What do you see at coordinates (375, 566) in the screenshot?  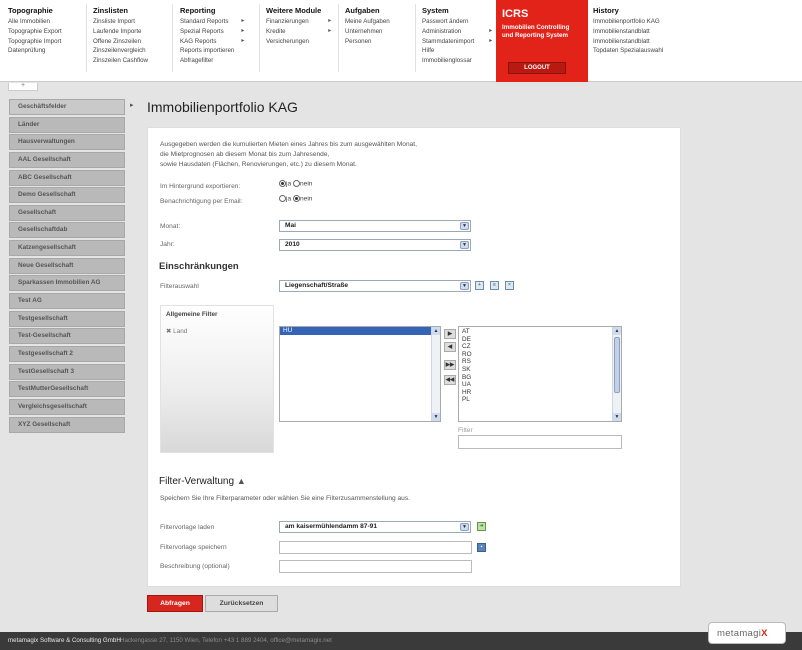 I see `description-input` at bounding box center [375, 566].